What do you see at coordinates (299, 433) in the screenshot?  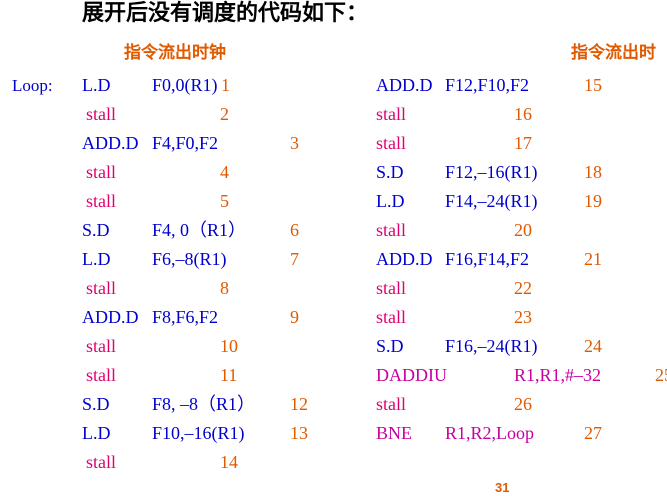 I see `cycle-number: 13` at bounding box center [299, 433].